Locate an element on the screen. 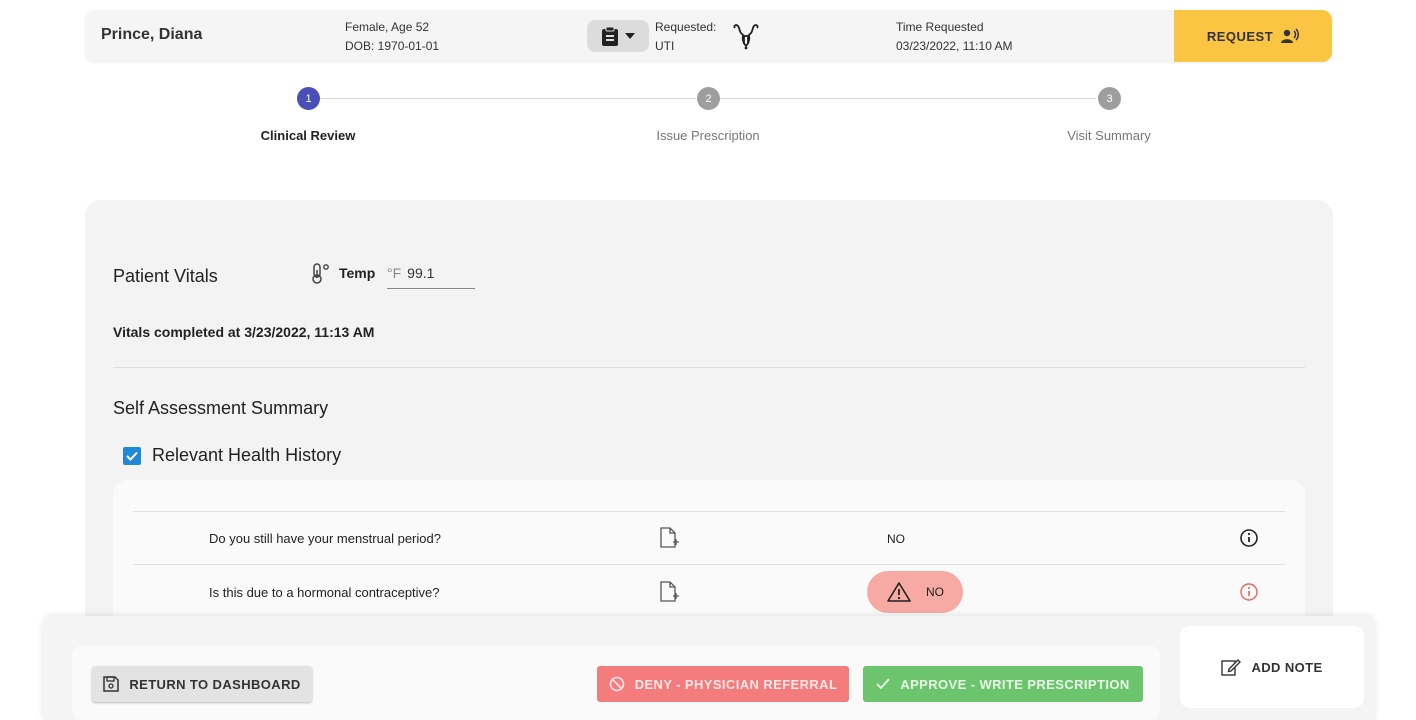  requested-value: UTI is located at coordinates (665, 46).